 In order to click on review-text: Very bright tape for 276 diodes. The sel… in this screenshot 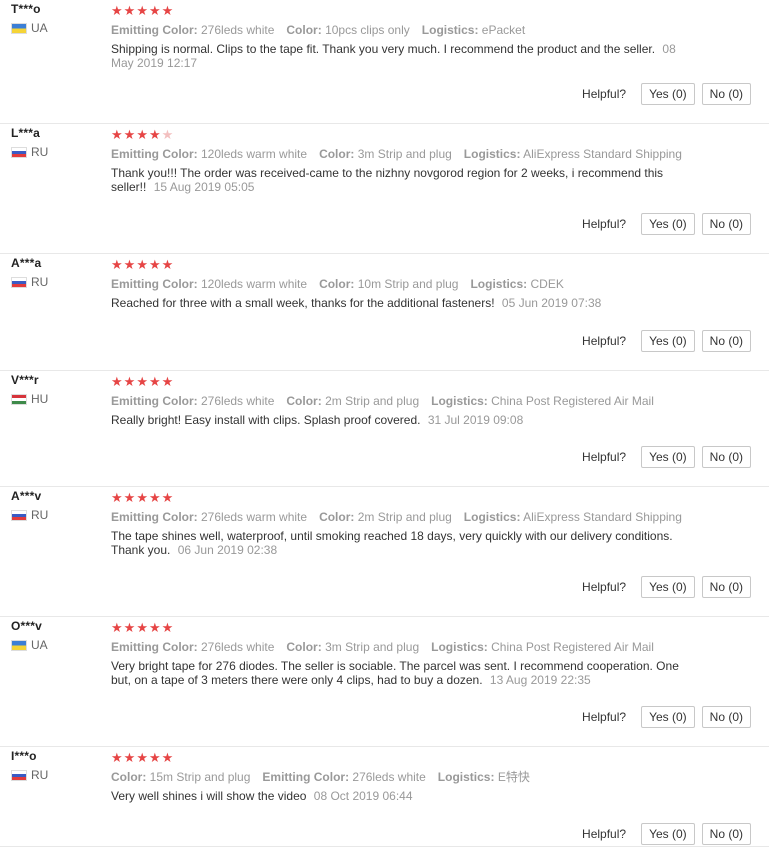, I will do `click(401, 673)`.